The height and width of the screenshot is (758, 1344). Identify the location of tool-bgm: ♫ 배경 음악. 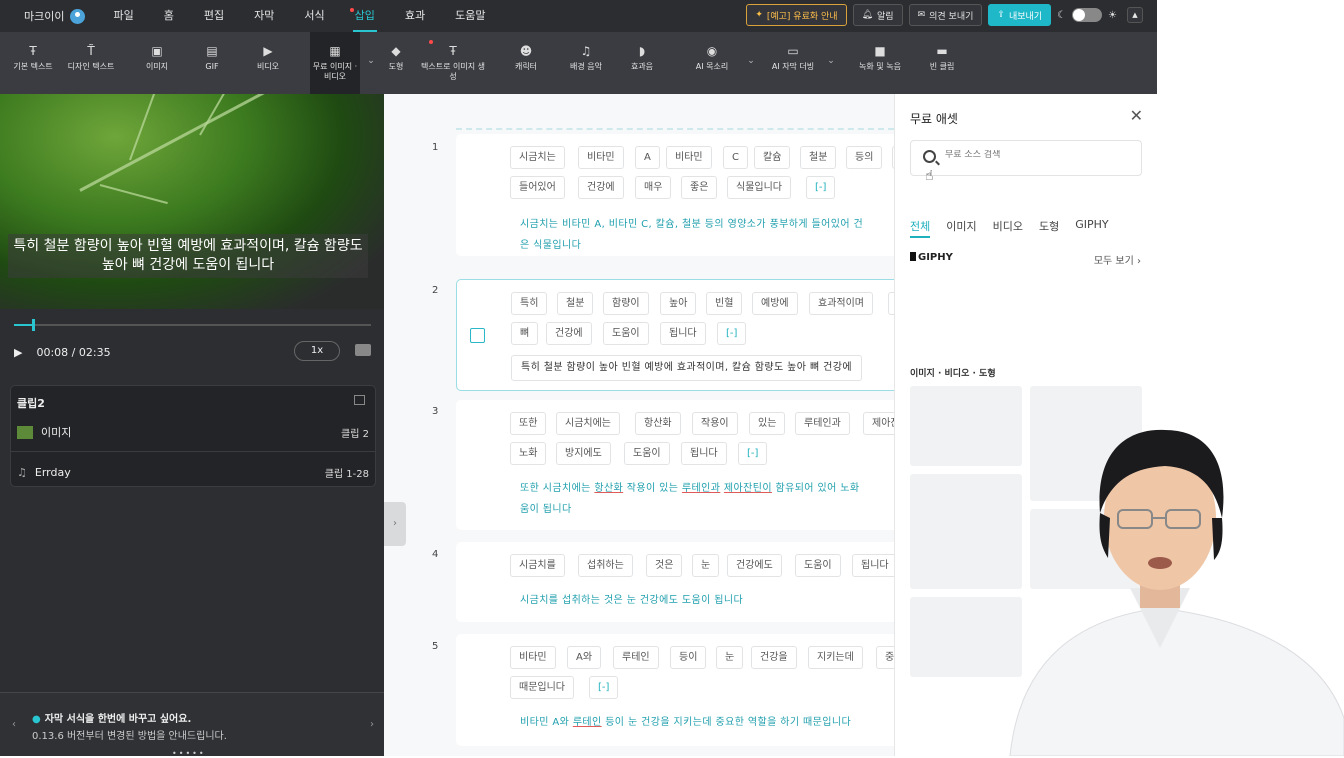
(586, 63).